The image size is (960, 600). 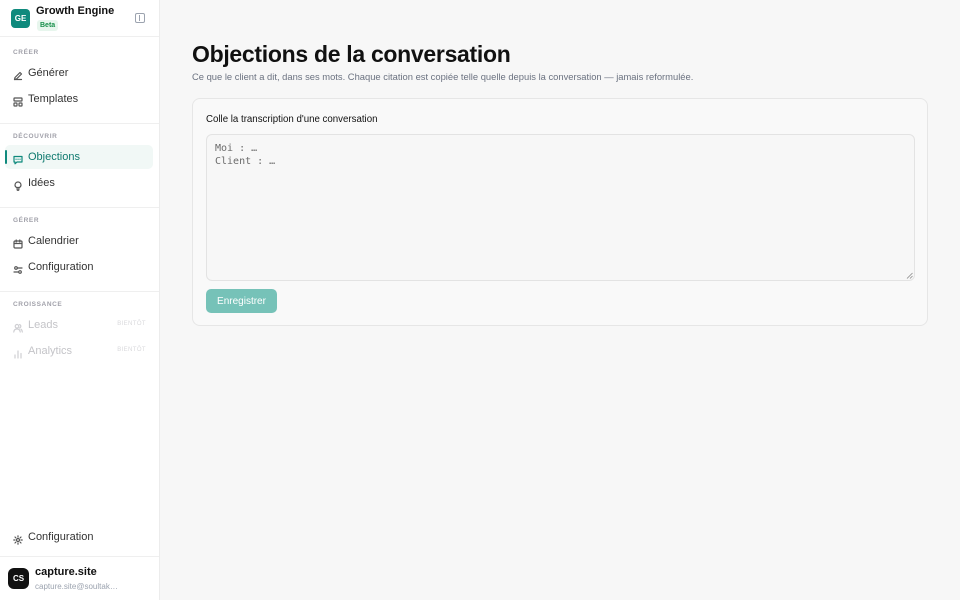 What do you see at coordinates (66, 572) in the screenshot?
I see `user-name: capture.site` at bounding box center [66, 572].